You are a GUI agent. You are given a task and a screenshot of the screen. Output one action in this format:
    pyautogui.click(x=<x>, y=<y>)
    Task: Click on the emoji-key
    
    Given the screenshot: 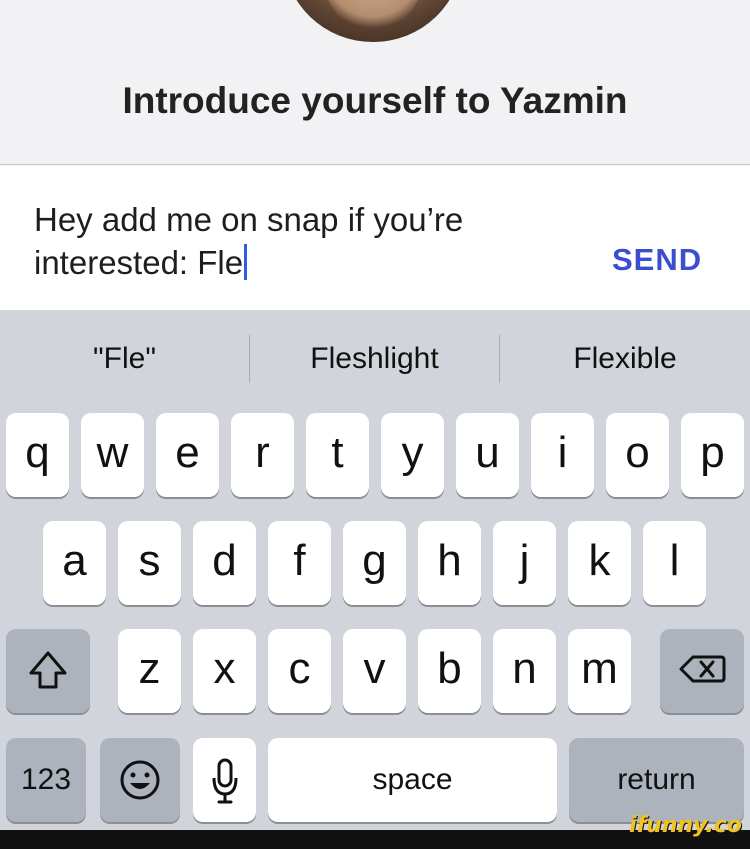 What is the action you would take?
    pyautogui.click(x=140, y=780)
    